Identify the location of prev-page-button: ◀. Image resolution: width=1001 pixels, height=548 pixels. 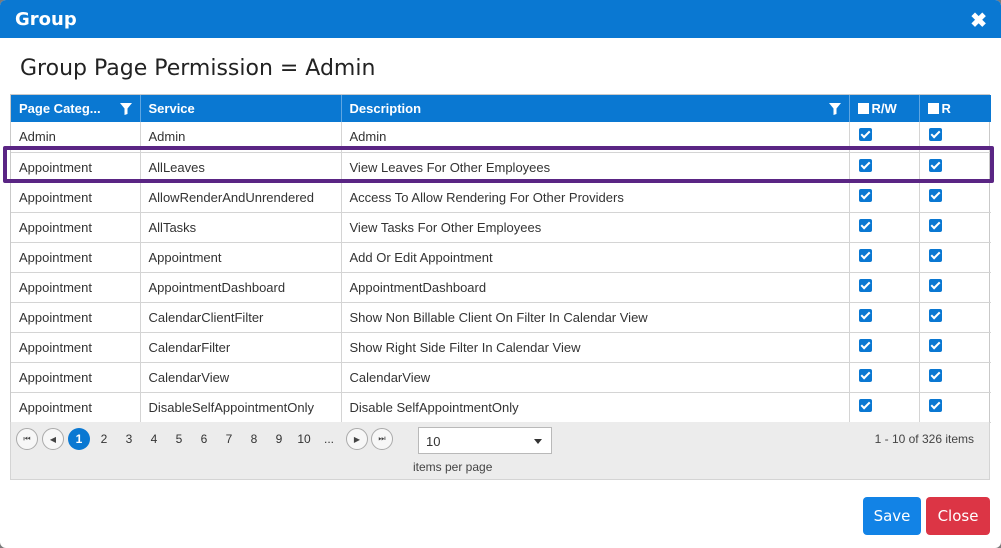
(53, 439).